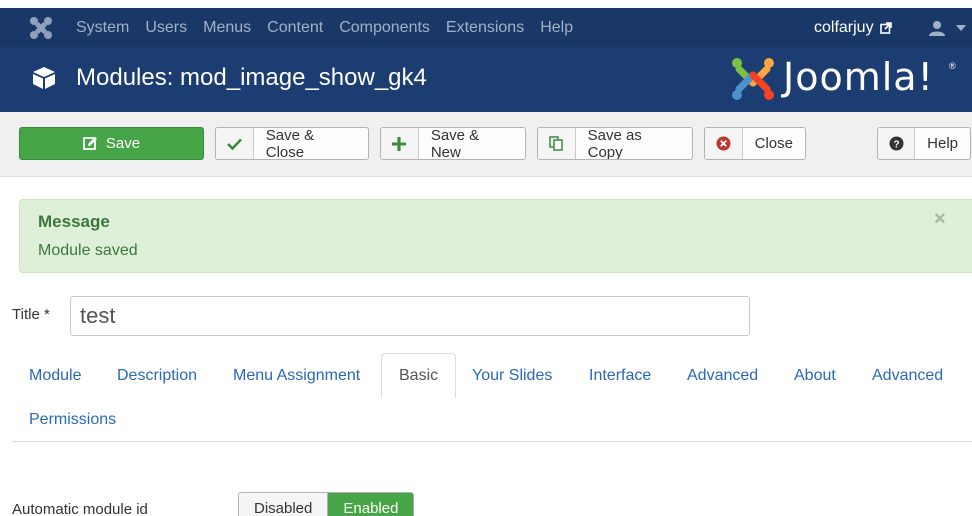 The height and width of the screenshot is (516, 972). I want to click on cube-icon, so click(44, 78).